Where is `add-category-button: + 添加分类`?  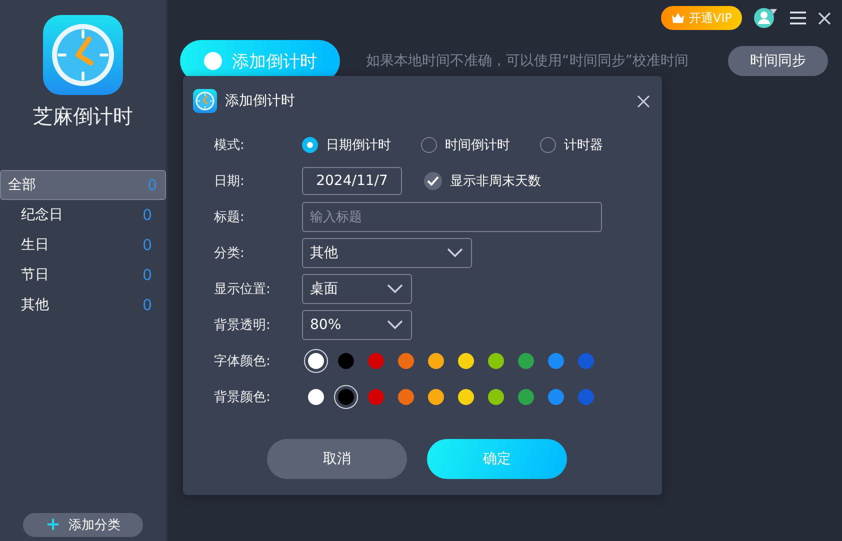 add-category-button: + 添加分类 is located at coordinates (83, 525).